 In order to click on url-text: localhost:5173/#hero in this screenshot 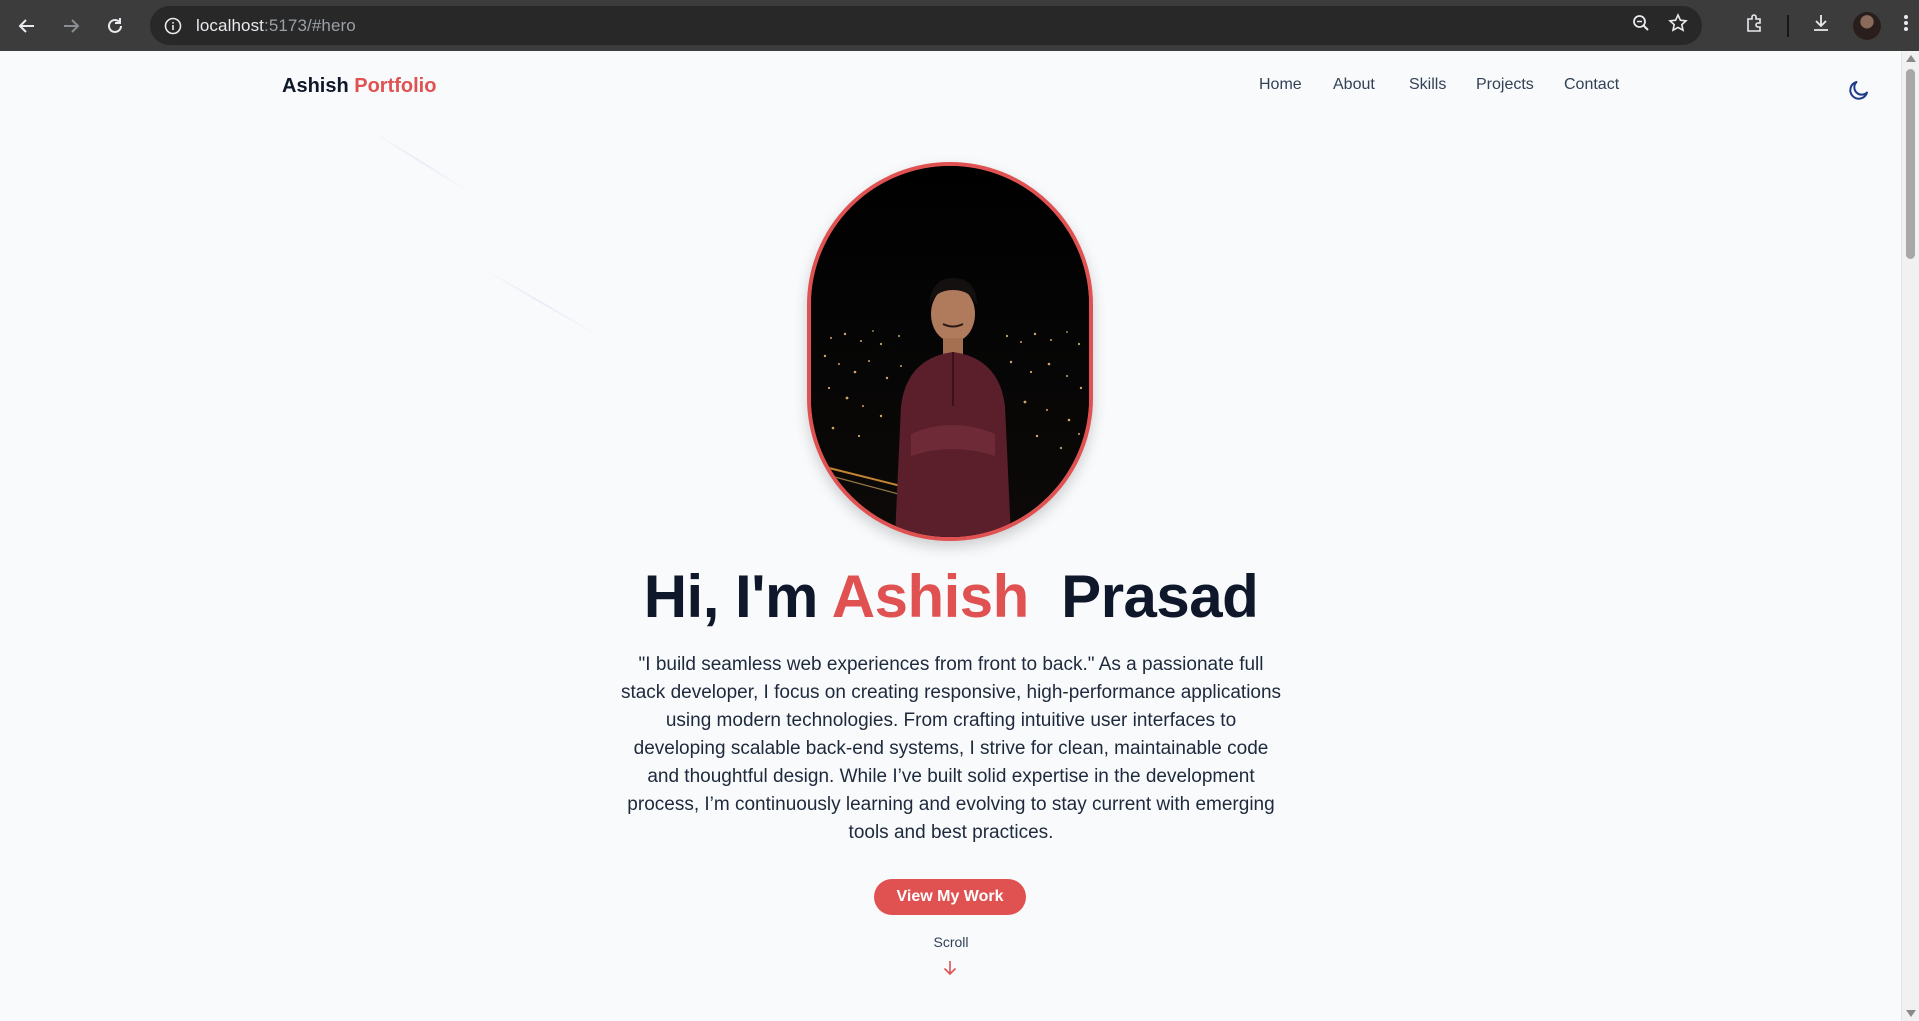, I will do `click(276, 26)`.